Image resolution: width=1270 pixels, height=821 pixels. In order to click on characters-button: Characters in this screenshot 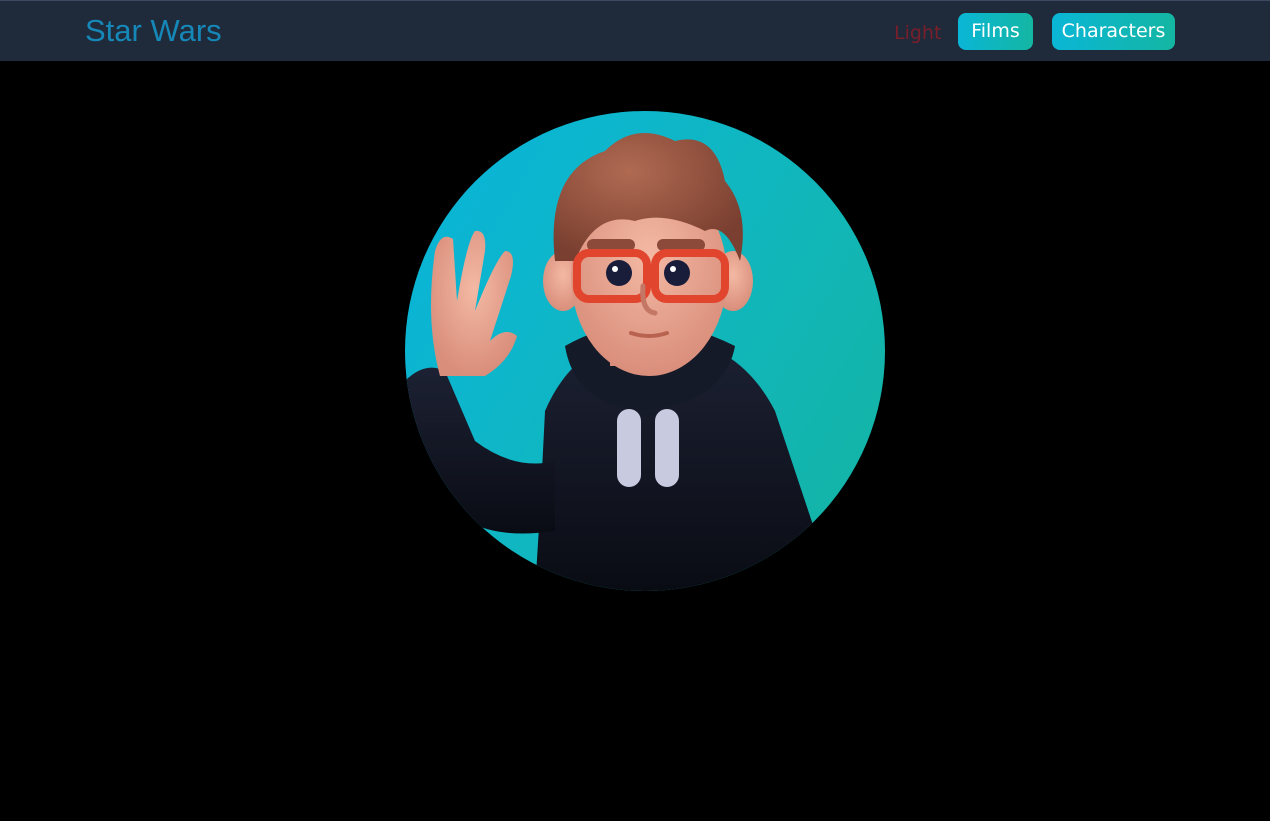, I will do `click(1113, 31)`.